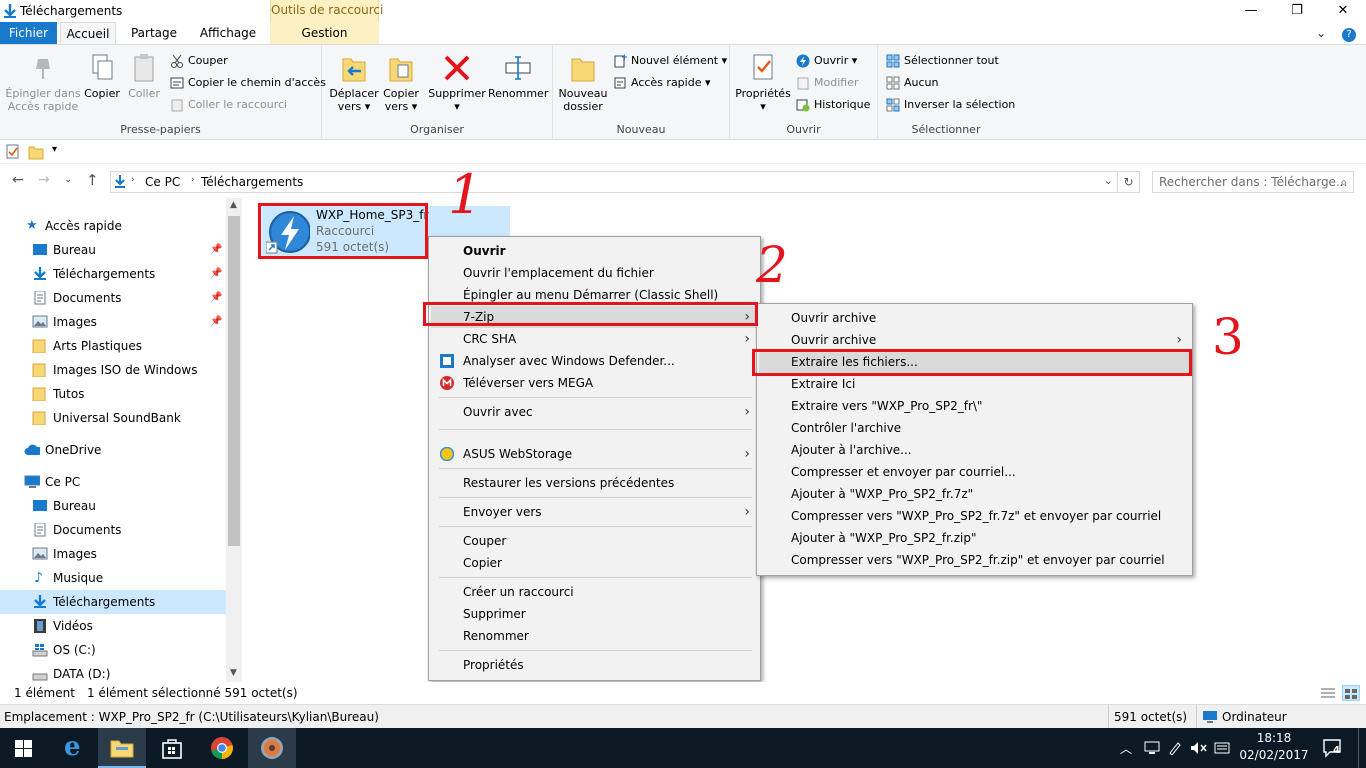  What do you see at coordinates (974, 428) in the screenshot?
I see `submenu-item-test-archive: Contrôler l'archive` at bounding box center [974, 428].